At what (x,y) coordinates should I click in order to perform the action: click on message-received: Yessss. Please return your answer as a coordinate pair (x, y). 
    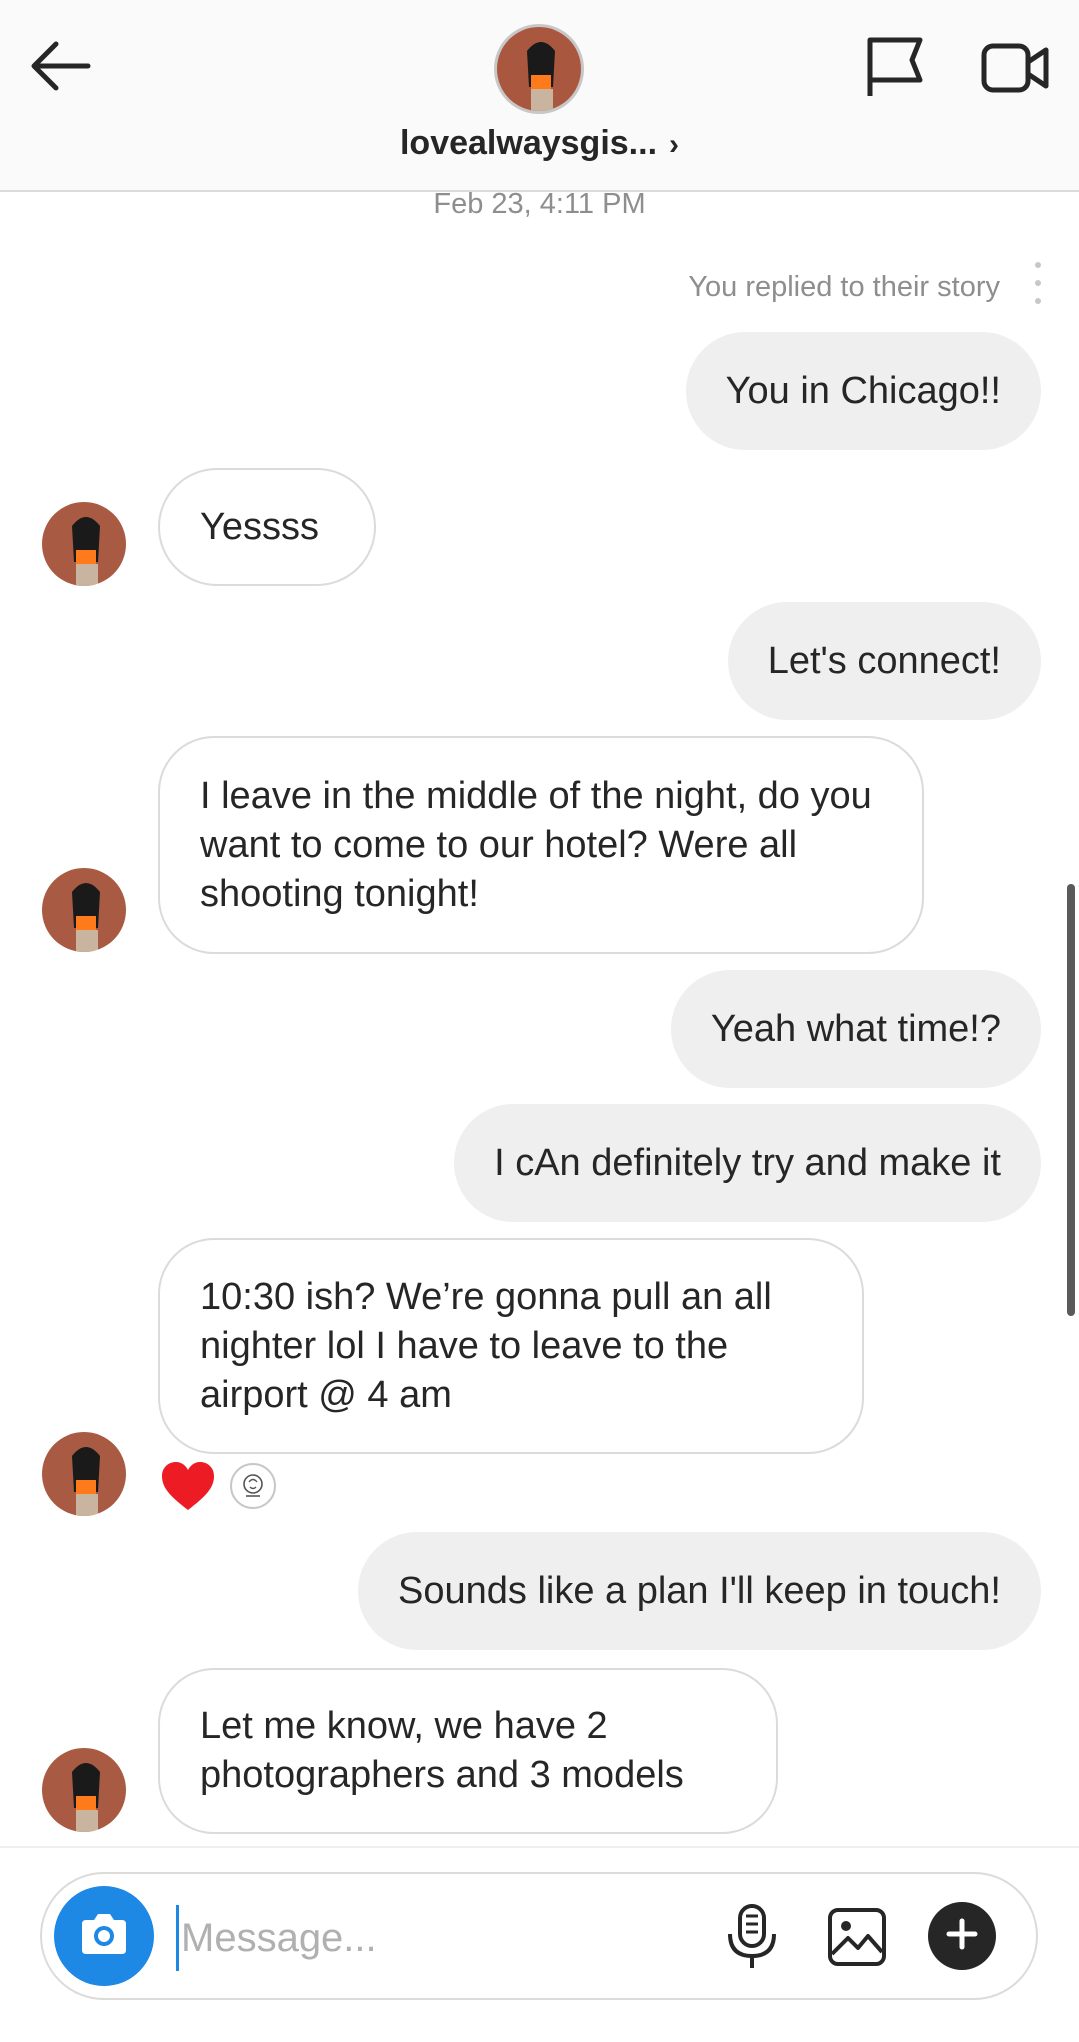
    Looking at the image, I should click on (267, 527).